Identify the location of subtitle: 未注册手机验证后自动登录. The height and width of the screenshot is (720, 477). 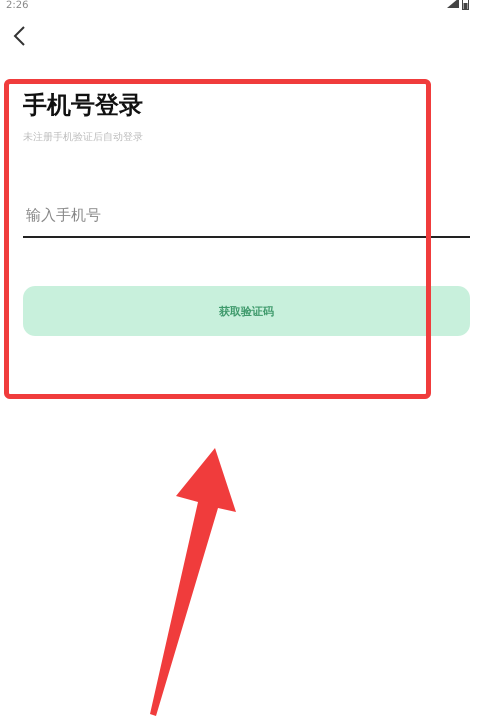
(83, 137).